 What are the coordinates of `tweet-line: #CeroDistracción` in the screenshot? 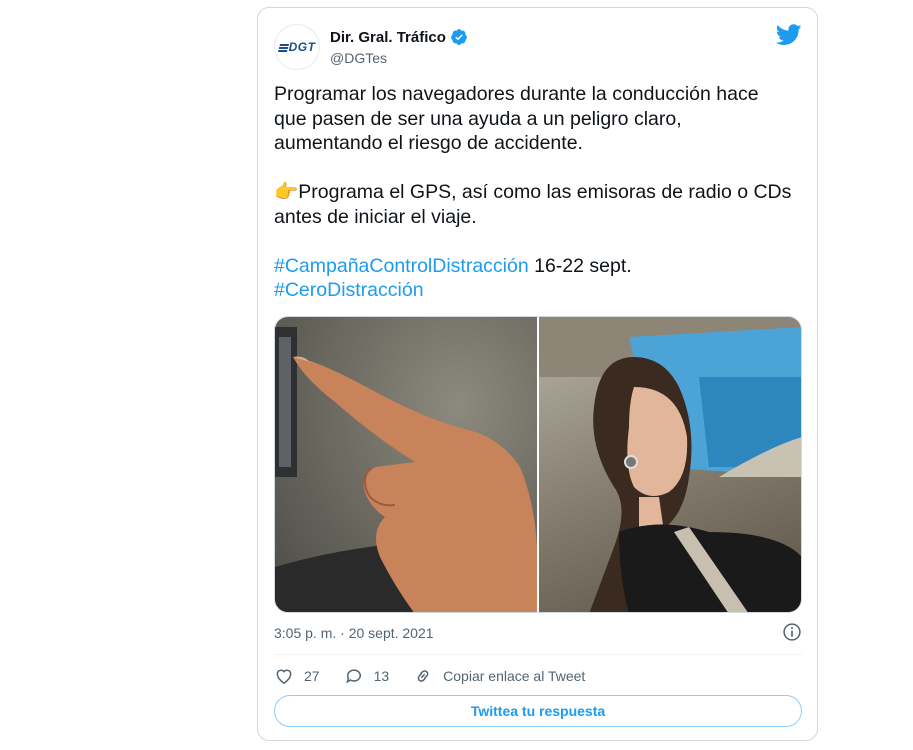 It's located at (539, 290).